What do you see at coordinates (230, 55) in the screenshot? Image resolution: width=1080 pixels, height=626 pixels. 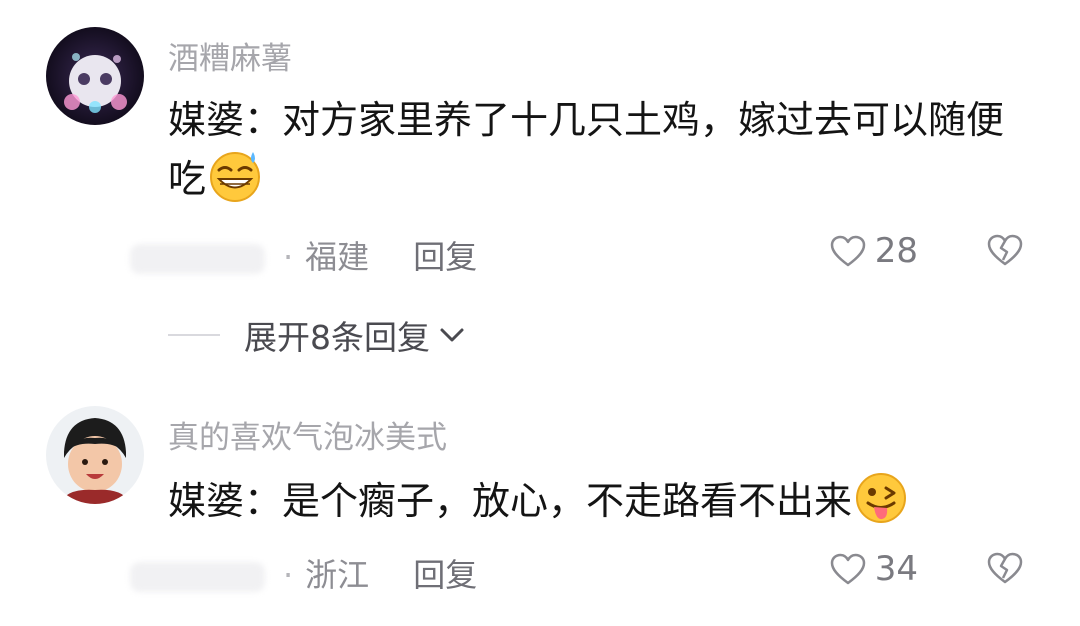 I see `username: 酒糟麻薯` at bounding box center [230, 55].